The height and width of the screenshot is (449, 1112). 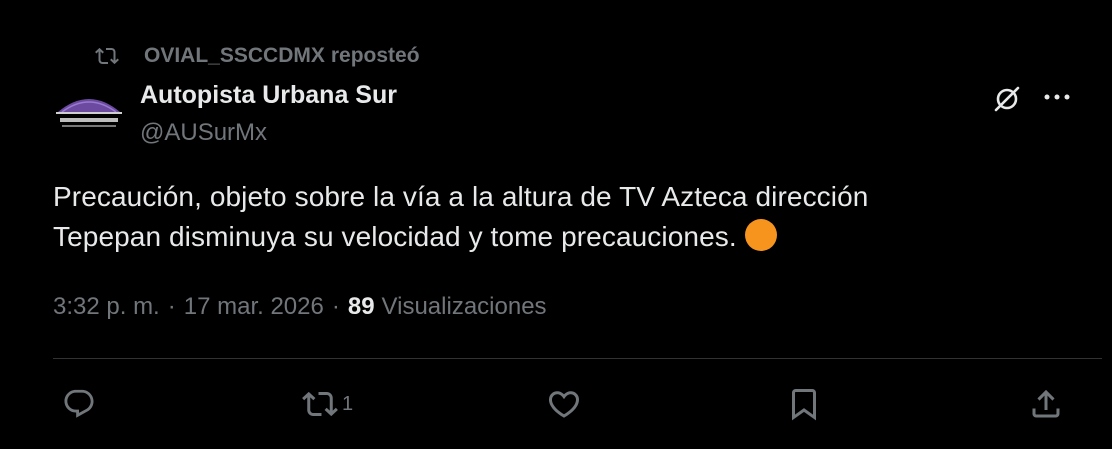 What do you see at coordinates (1057, 97) in the screenshot?
I see `more-options-icon` at bounding box center [1057, 97].